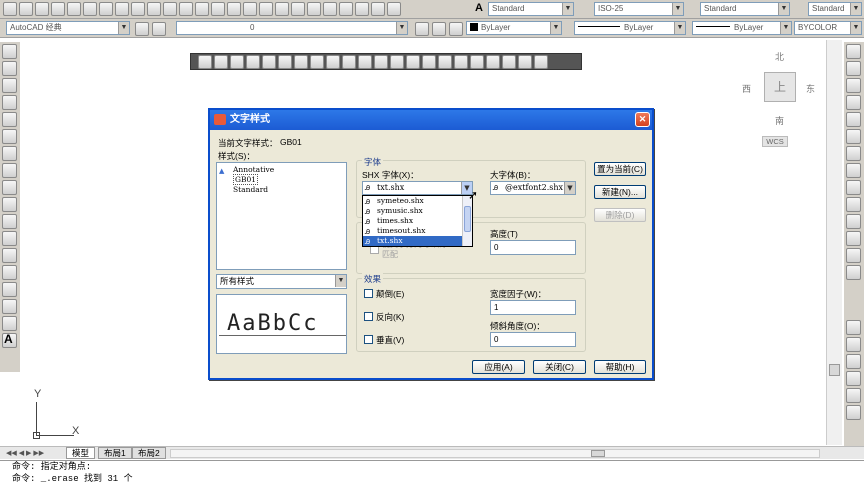 Image resolution: width=864 pixels, height=486 pixels. I want to click on gradient-icon, so click(9, 306).